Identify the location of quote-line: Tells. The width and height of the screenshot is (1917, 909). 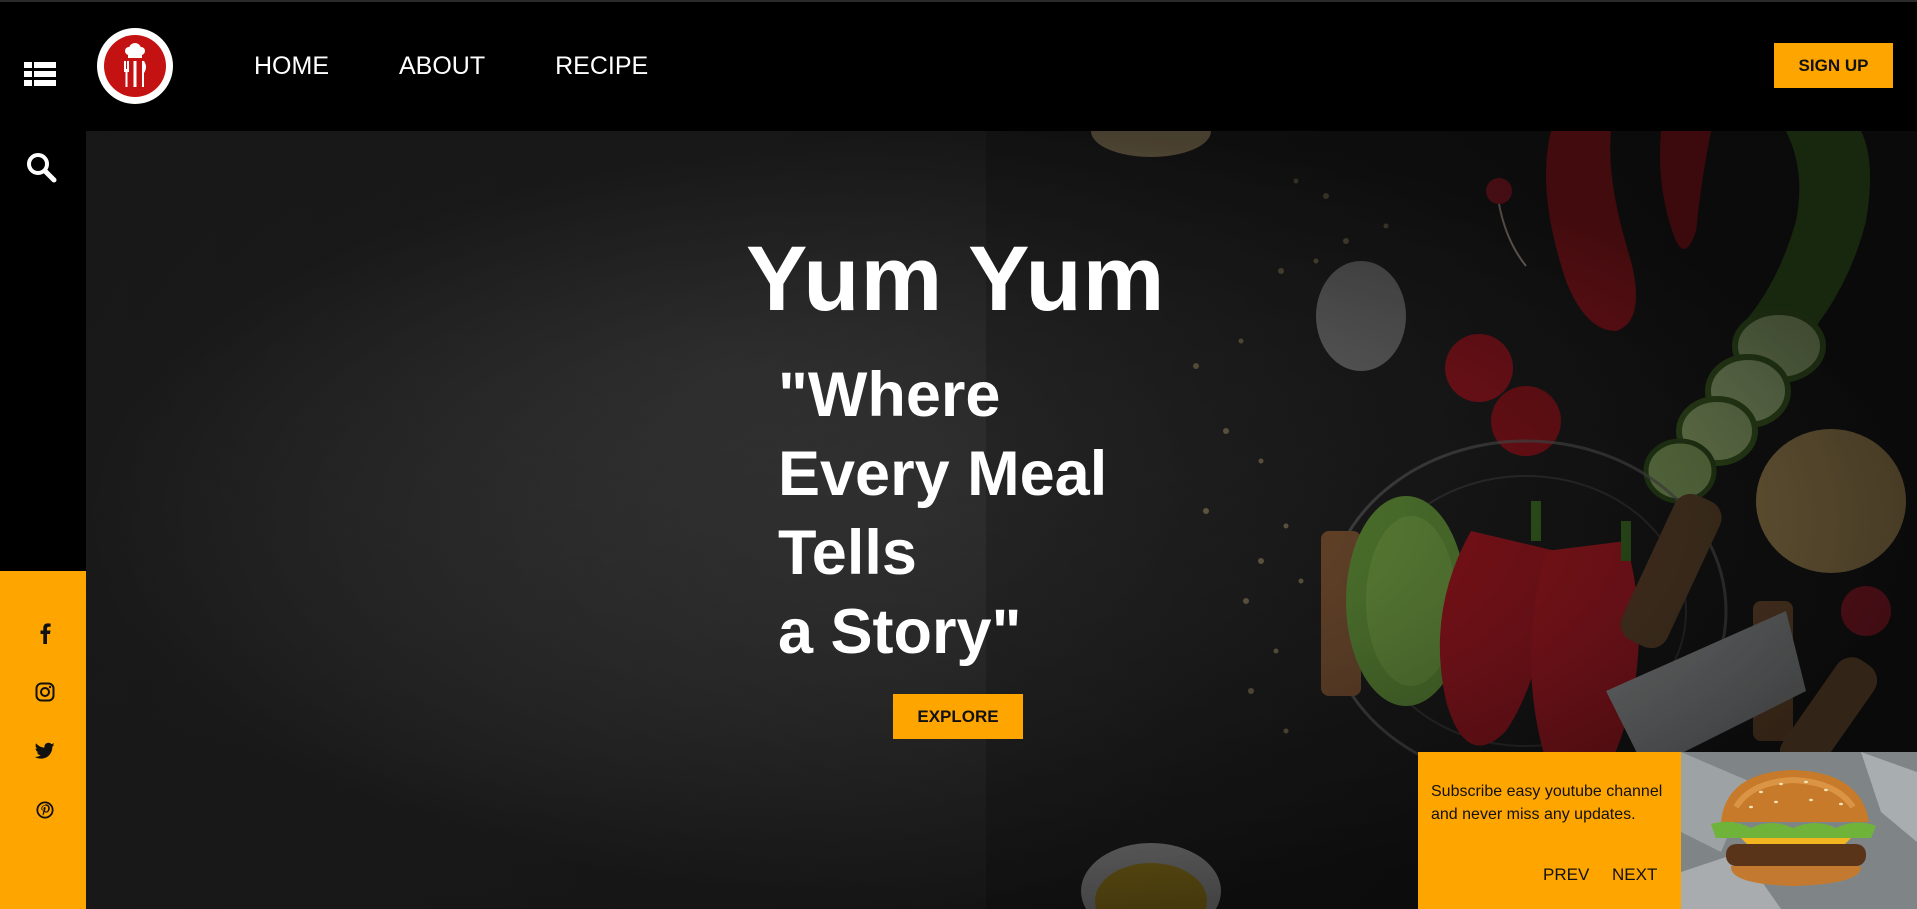
(847, 553).